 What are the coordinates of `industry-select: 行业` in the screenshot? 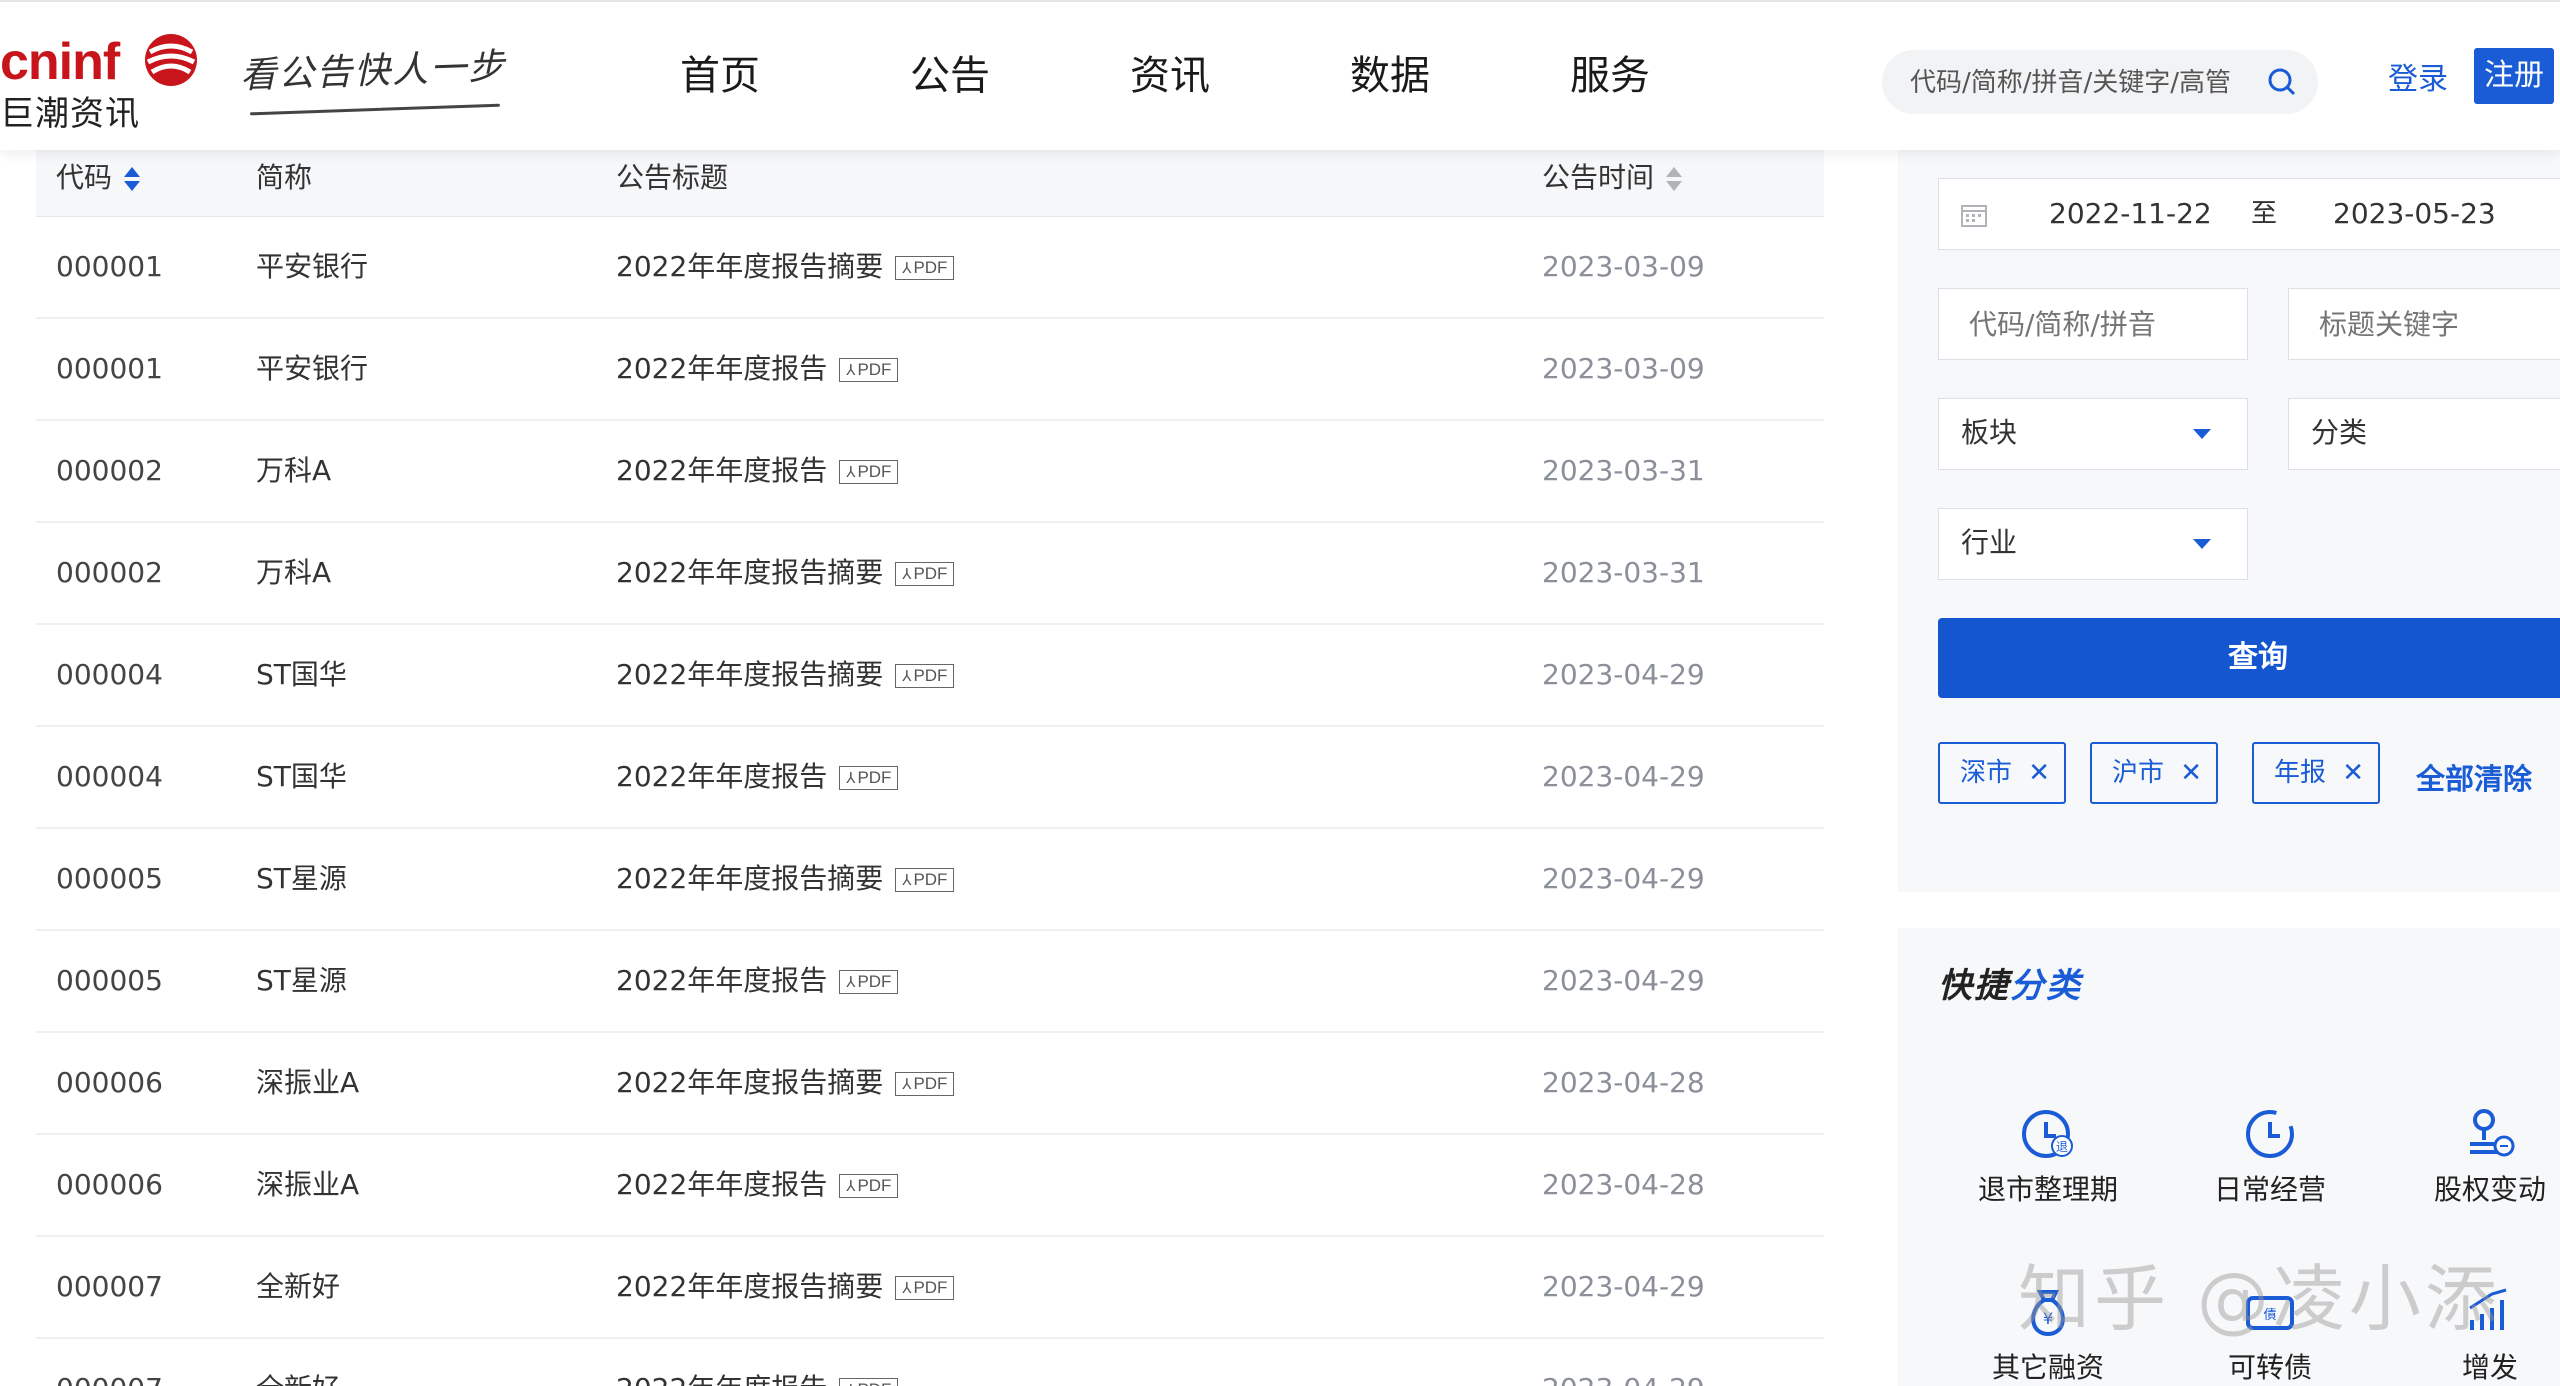 It's located at (2093, 544).